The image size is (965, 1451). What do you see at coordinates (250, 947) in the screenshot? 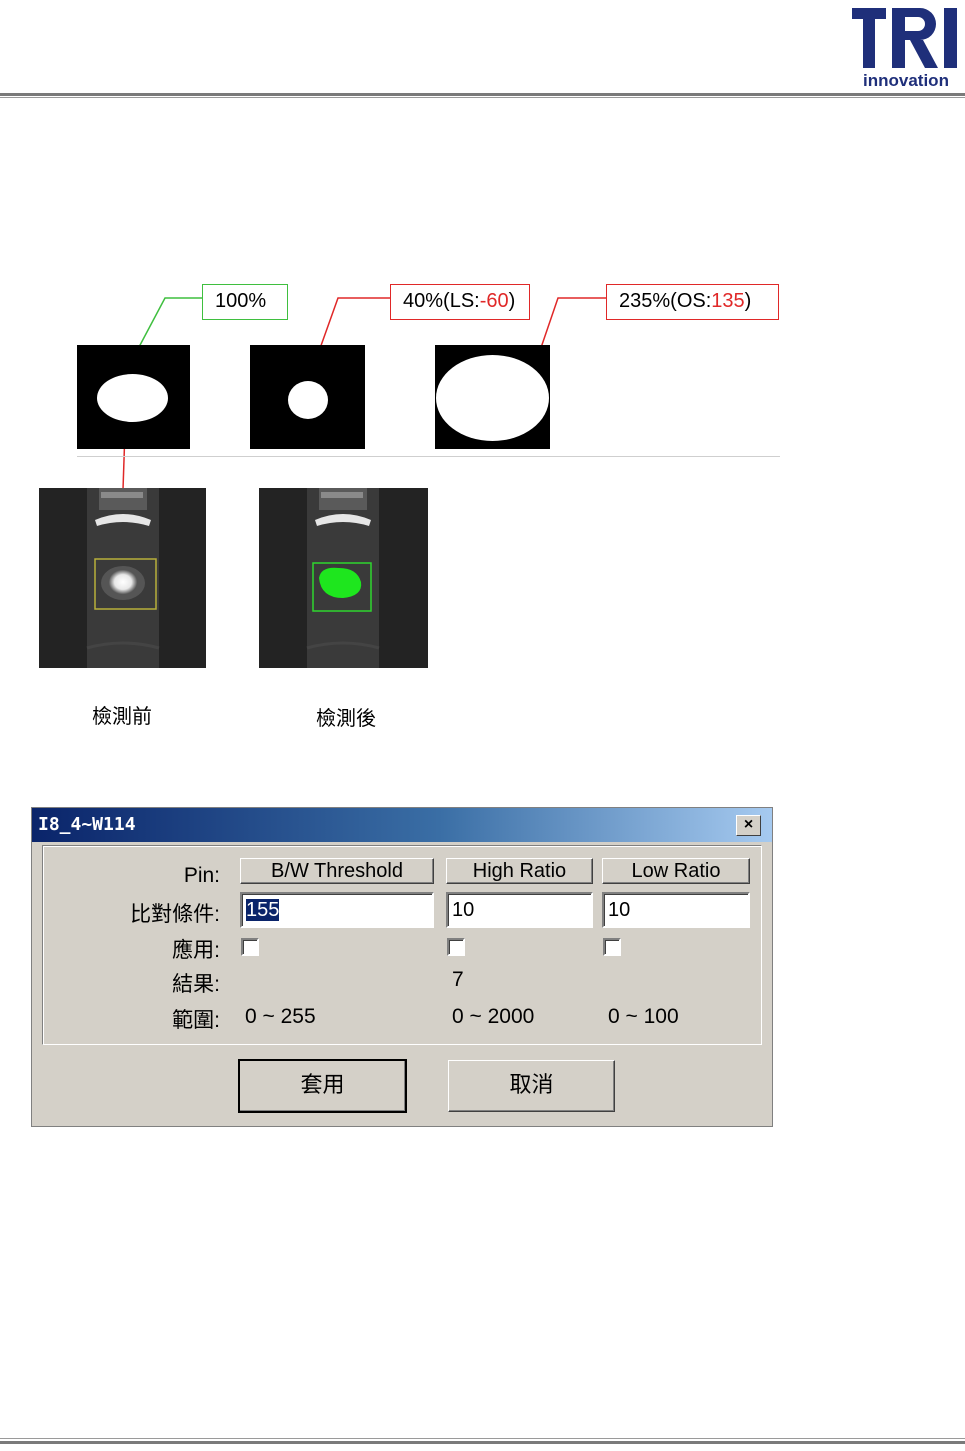
I see `bw-threshold-apply-checkbox` at bounding box center [250, 947].